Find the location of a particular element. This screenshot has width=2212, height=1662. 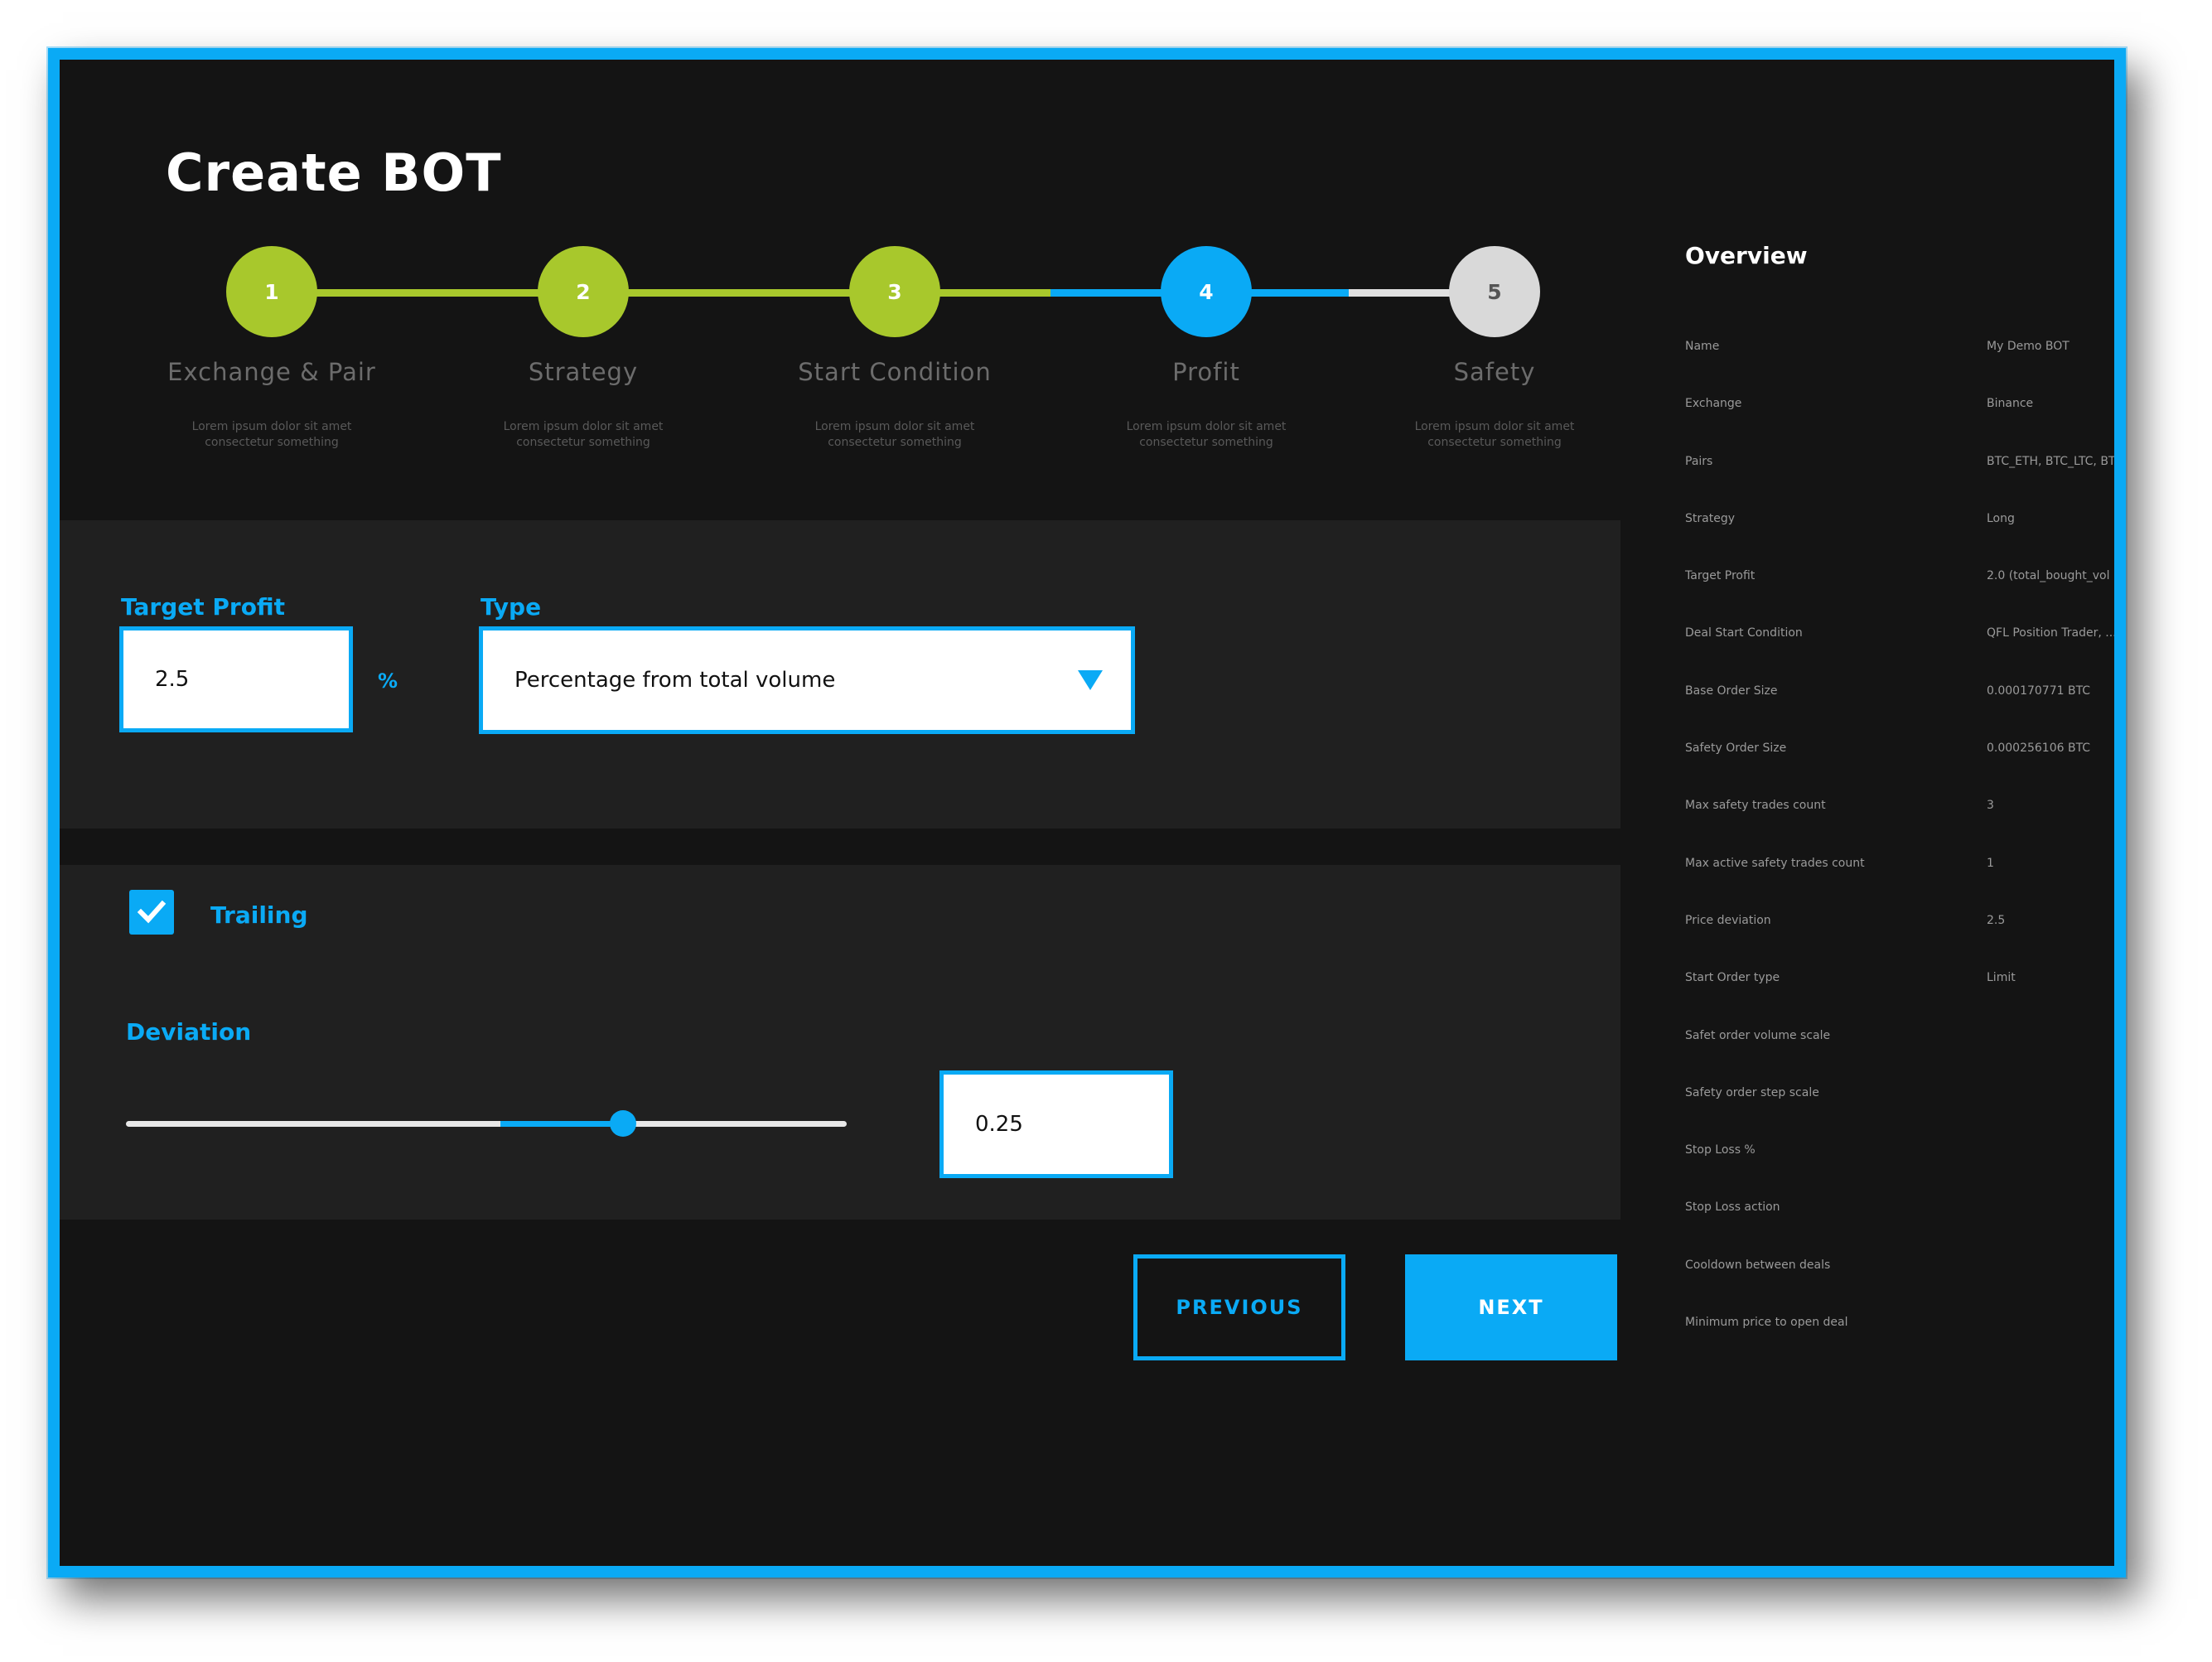

deviation-slider-handle is located at coordinates (623, 1123).